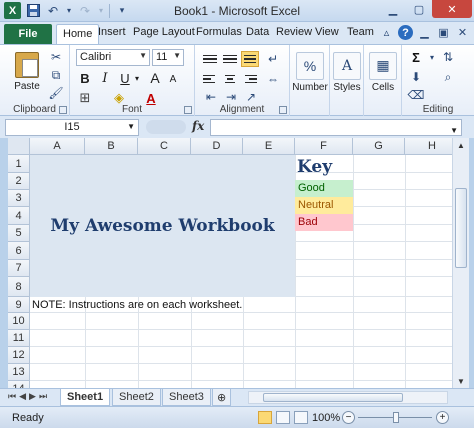  What do you see at coordinates (19, 338) in the screenshot?
I see `row-header-11: 11` at bounding box center [19, 338].